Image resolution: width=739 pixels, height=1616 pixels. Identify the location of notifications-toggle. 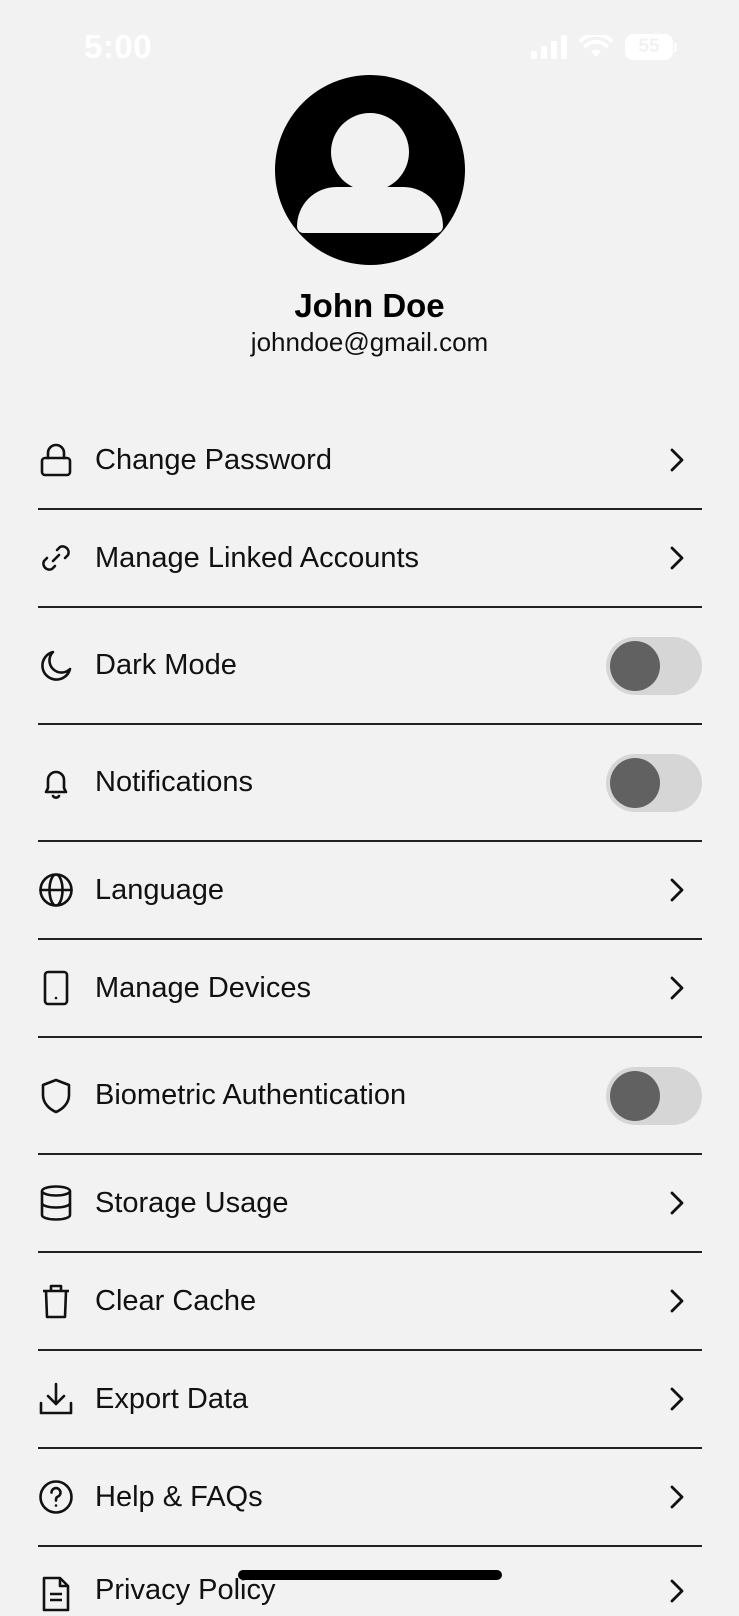
(654, 782).